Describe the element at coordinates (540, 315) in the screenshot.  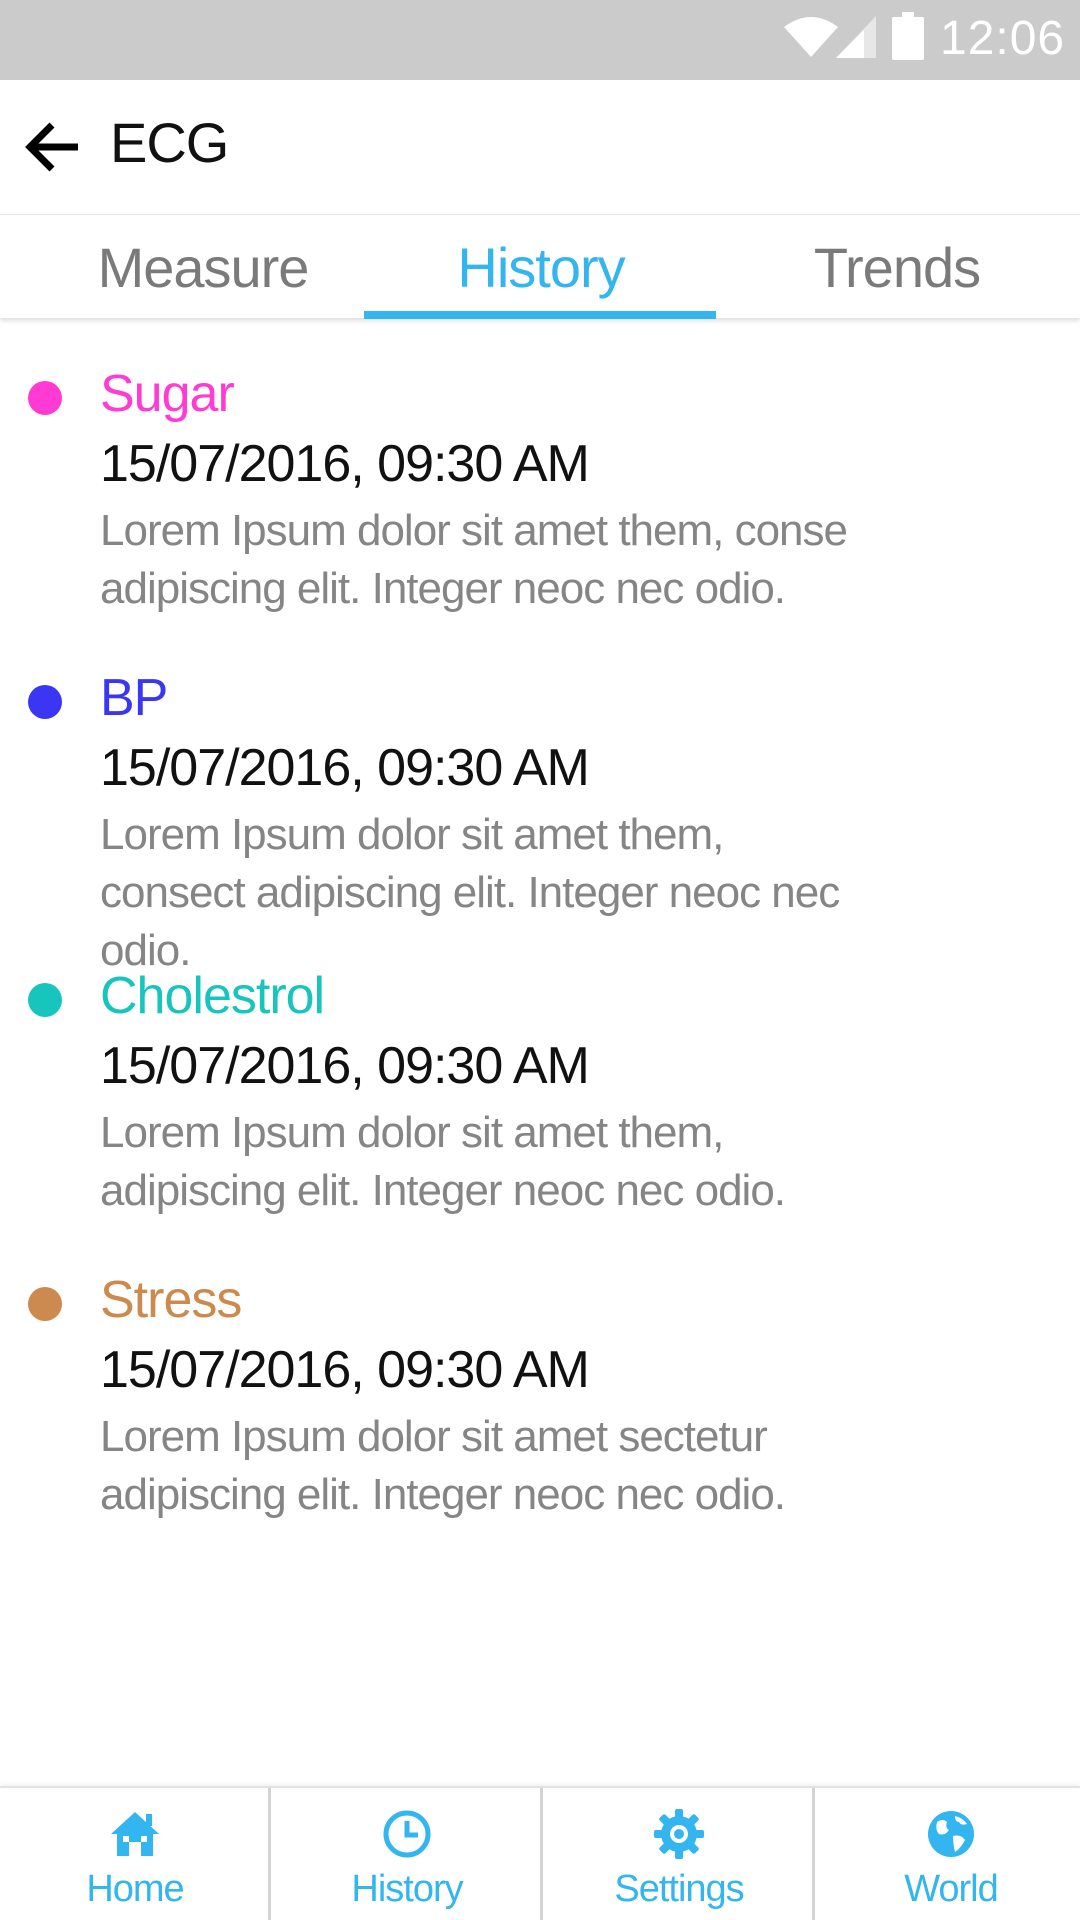
I see `tab-indicator` at that location.